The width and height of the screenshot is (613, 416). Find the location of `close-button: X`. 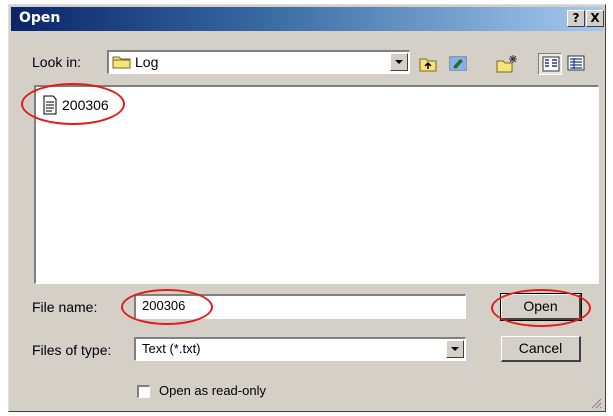

close-button: X is located at coordinates (595, 18).